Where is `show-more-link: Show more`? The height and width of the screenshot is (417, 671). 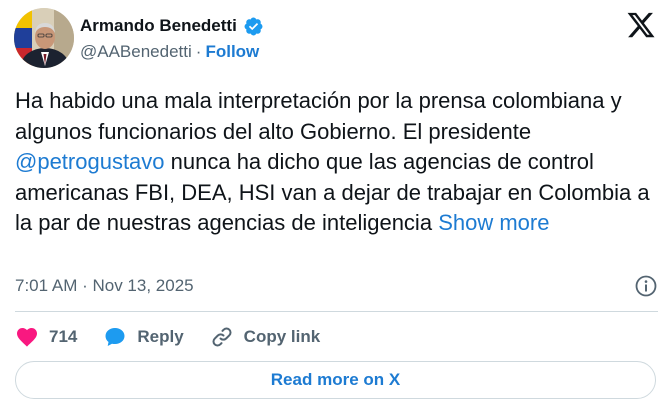
show-more-link: Show more is located at coordinates (493, 222).